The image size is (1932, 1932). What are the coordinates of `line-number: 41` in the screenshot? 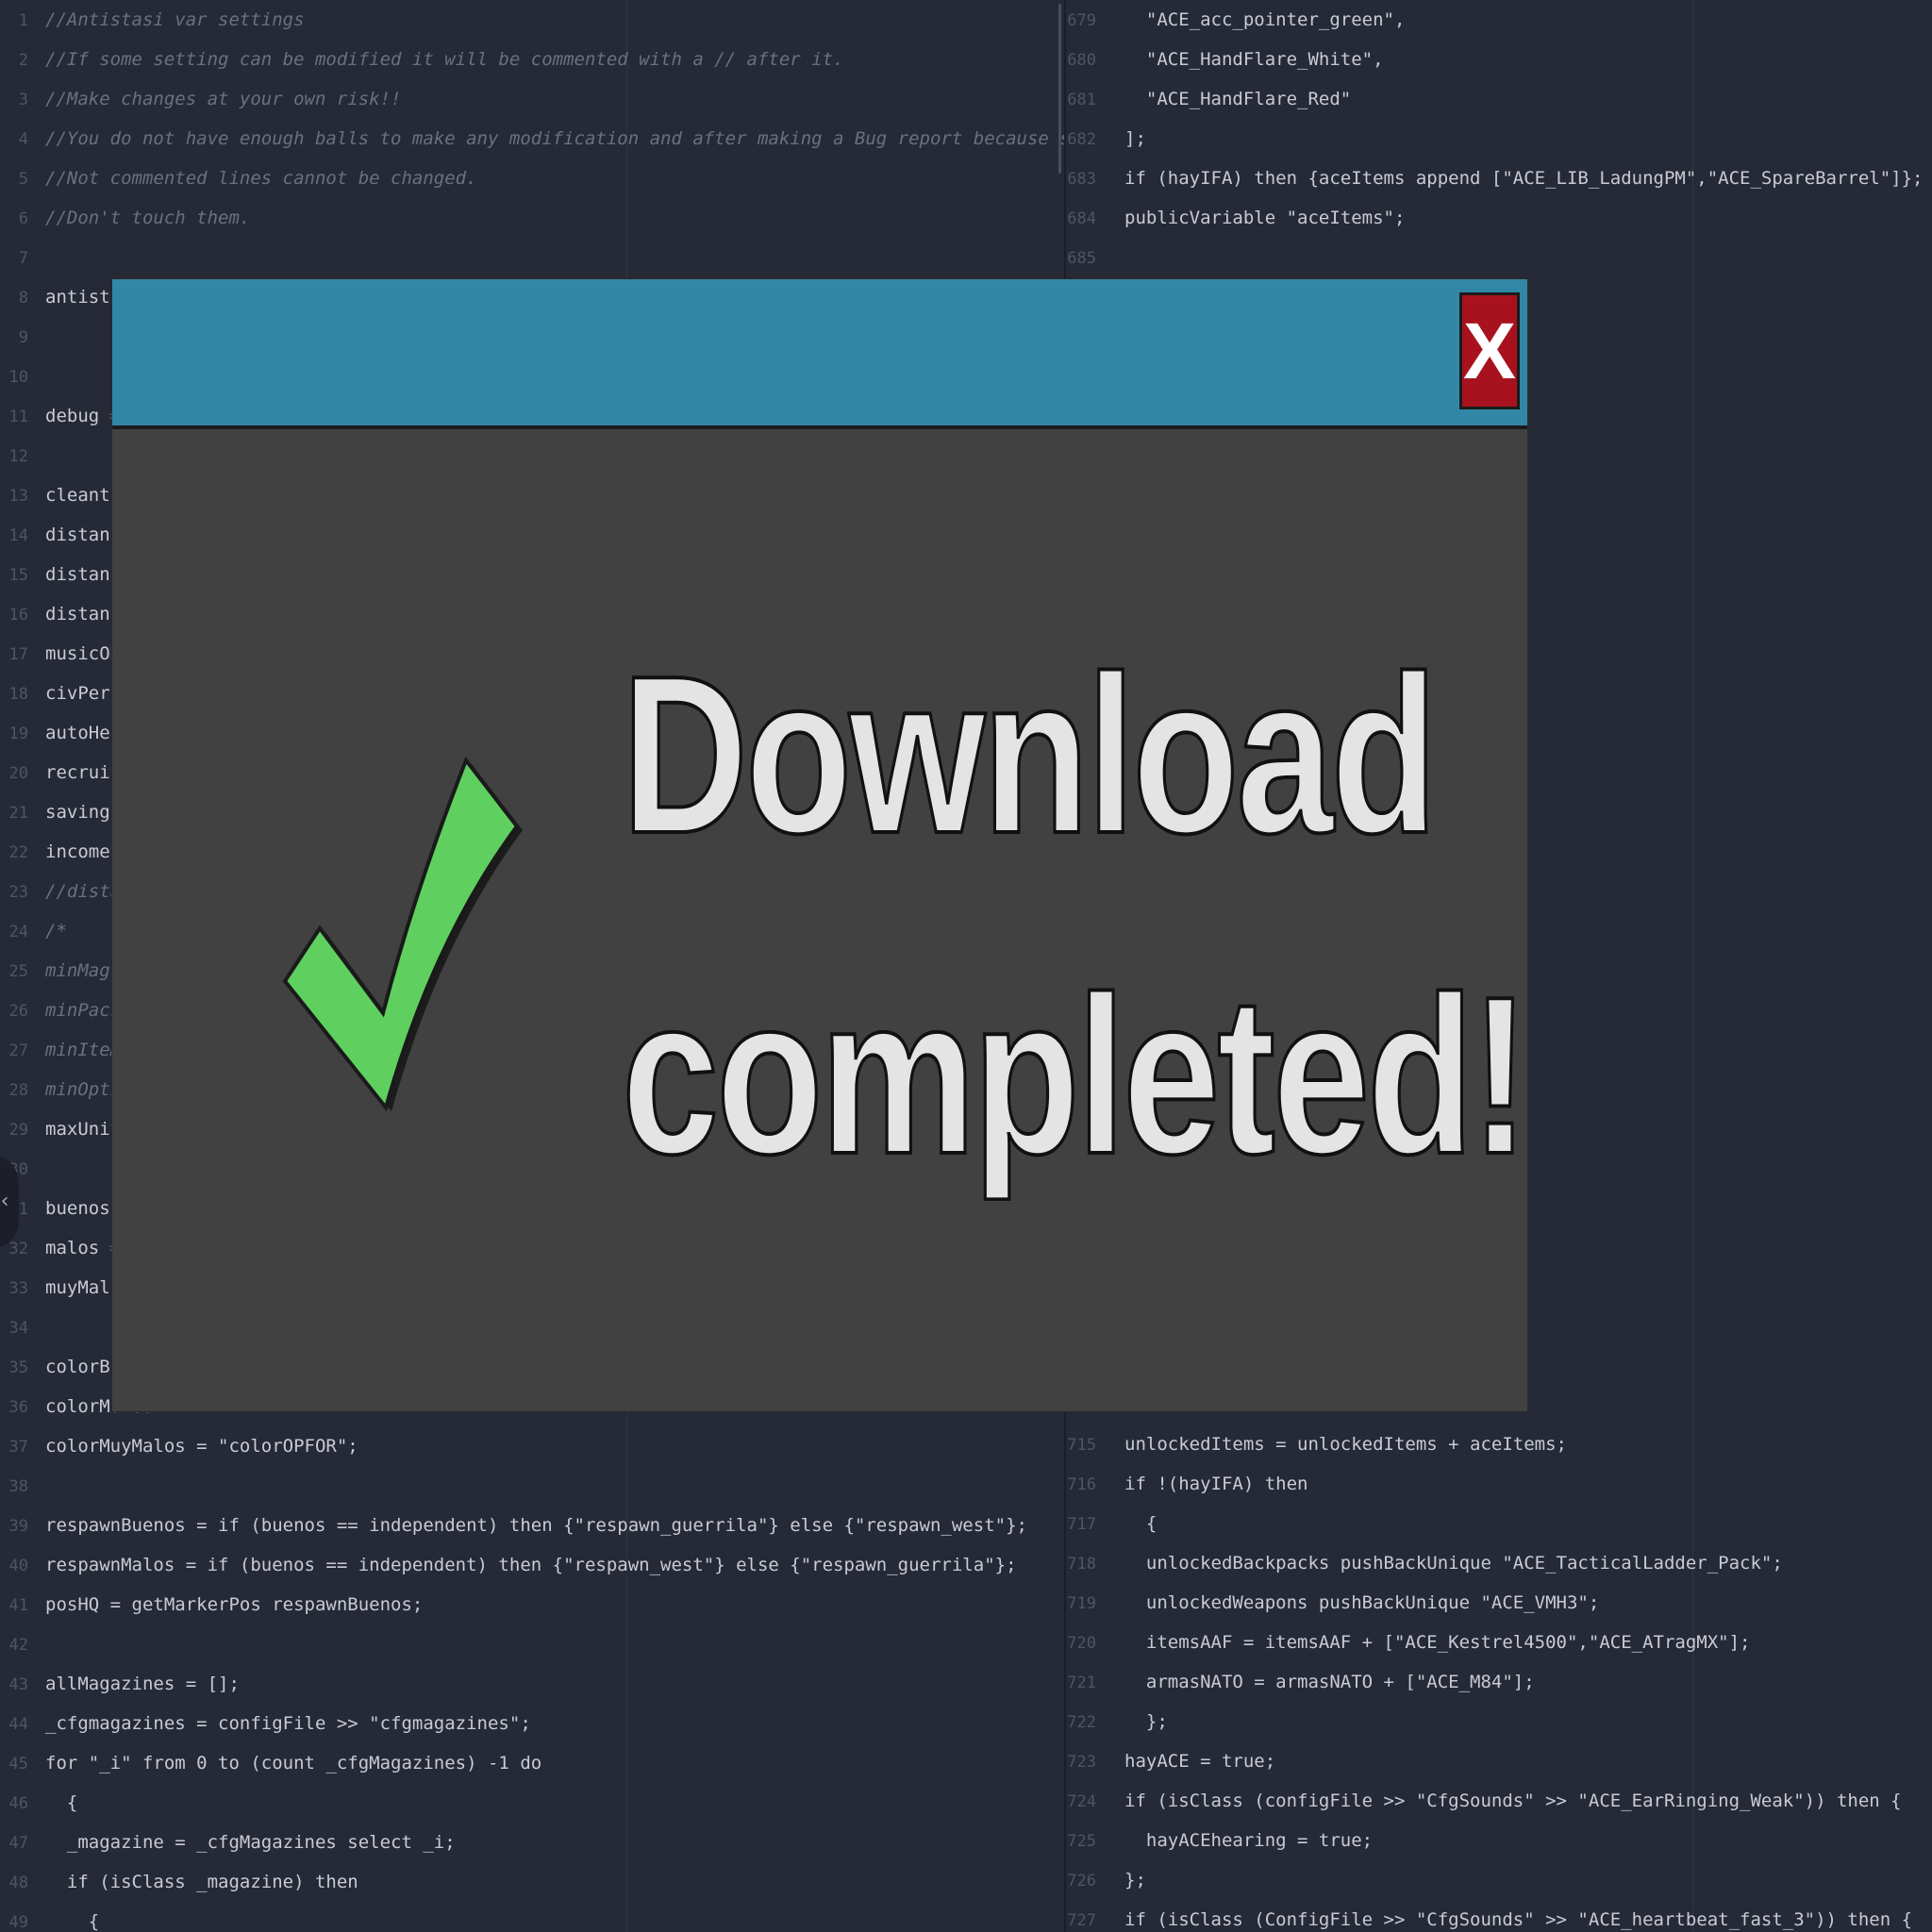 It's located at (18, 1606).